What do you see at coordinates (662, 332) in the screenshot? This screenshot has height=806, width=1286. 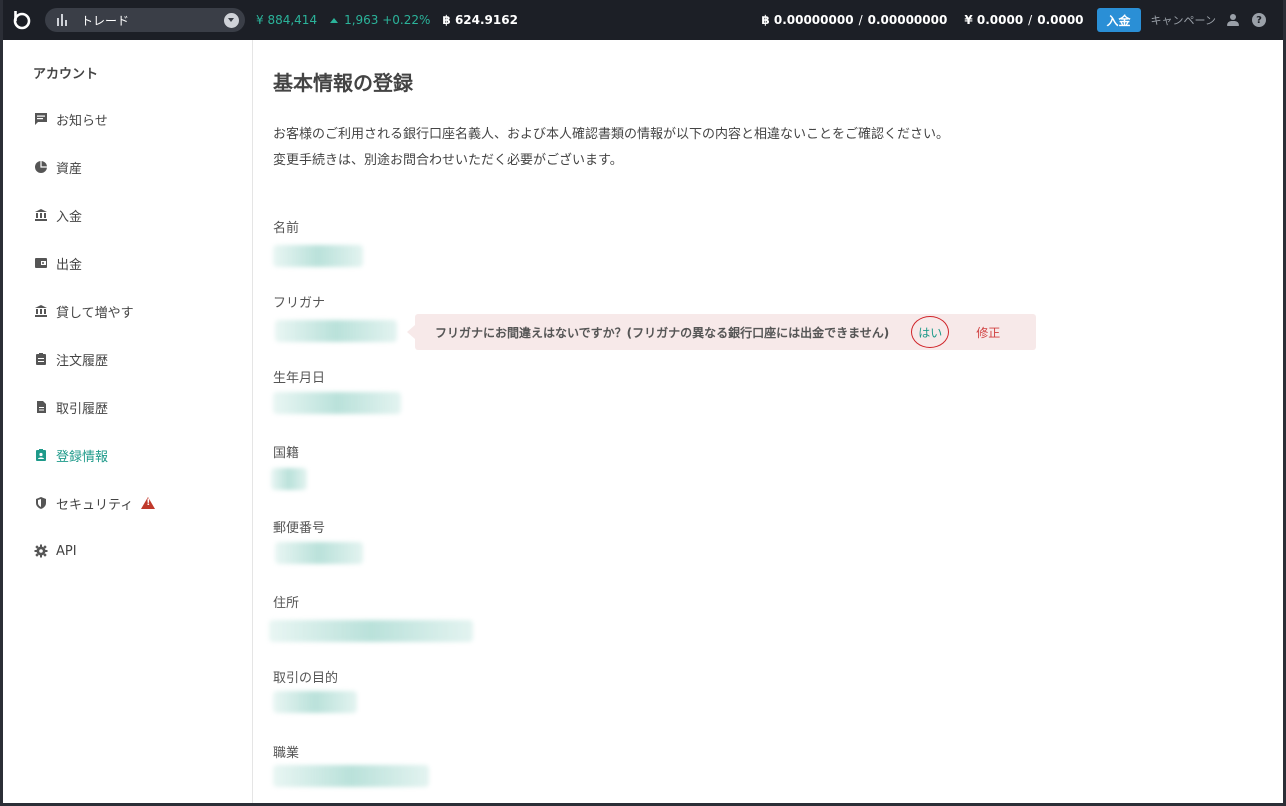 I see `confirm-message: フリガナにお間違えはないですか？(フリガナの異なる銀行口座には出金できません)` at bounding box center [662, 332].